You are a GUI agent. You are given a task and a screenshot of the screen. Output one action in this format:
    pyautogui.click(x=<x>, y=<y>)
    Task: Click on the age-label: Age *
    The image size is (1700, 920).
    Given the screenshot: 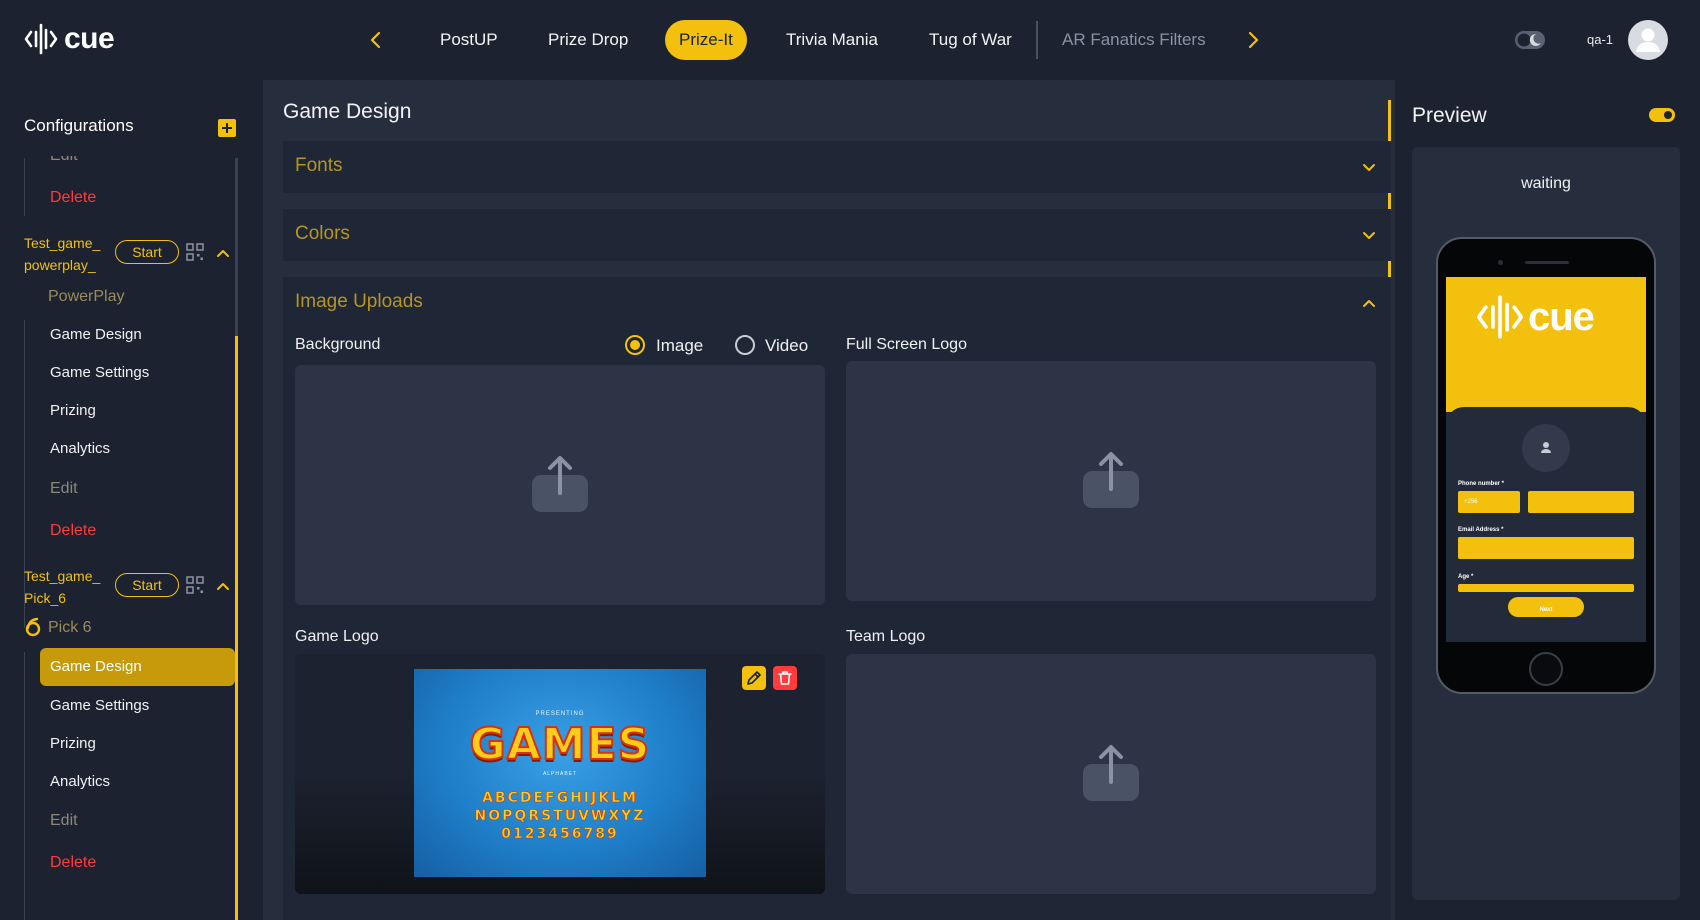 What is the action you would take?
    pyautogui.click(x=1466, y=577)
    